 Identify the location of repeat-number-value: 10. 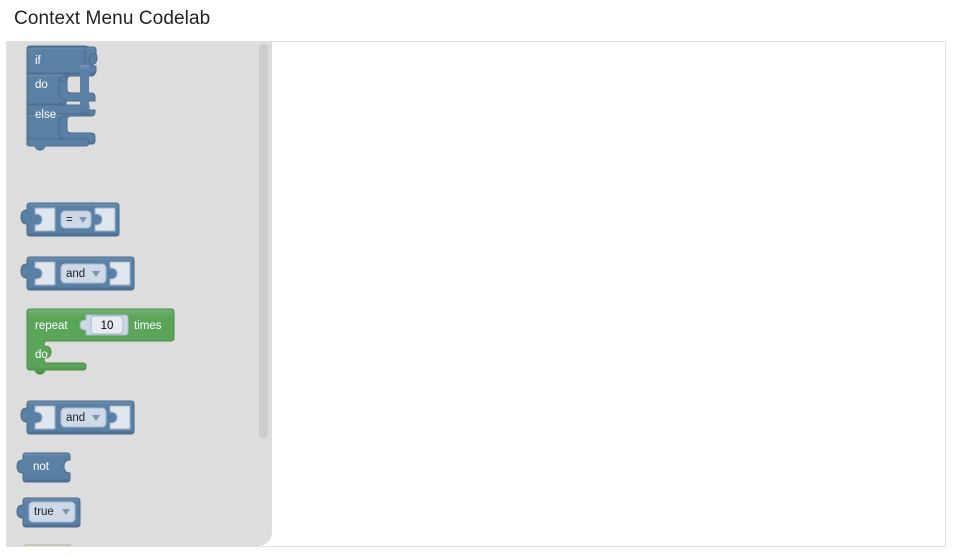
(107, 326).